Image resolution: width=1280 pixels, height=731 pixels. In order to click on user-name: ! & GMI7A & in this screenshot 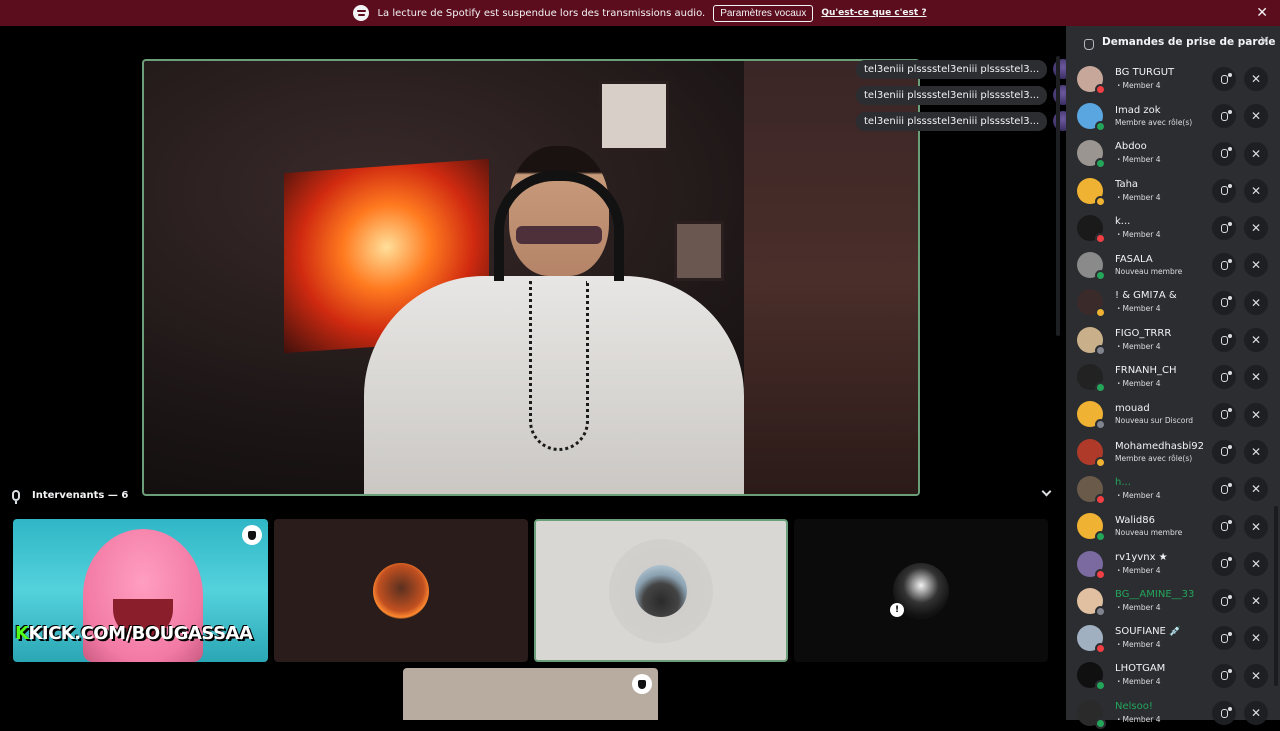, I will do `click(1165, 295)`.